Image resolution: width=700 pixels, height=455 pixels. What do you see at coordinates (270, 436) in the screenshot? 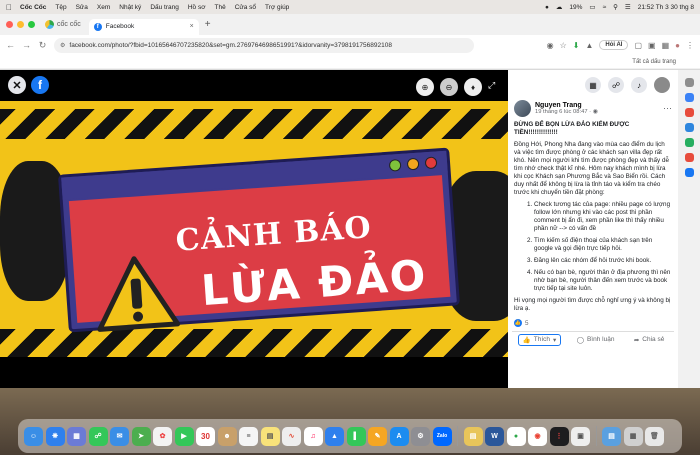
I see `notes-icon: ▤` at bounding box center [270, 436].